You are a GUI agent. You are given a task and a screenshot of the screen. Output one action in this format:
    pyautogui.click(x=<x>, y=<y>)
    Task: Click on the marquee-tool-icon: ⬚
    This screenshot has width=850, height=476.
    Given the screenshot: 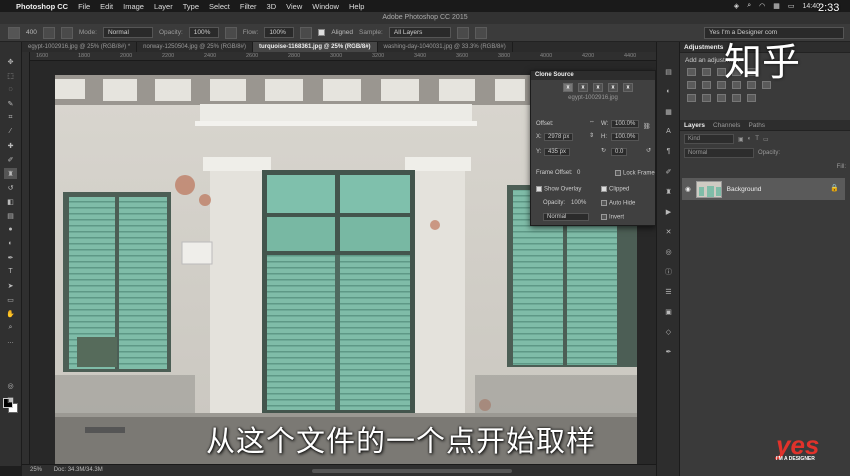 What is the action you would take?
    pyautogui.click(x=10, y=75)
    